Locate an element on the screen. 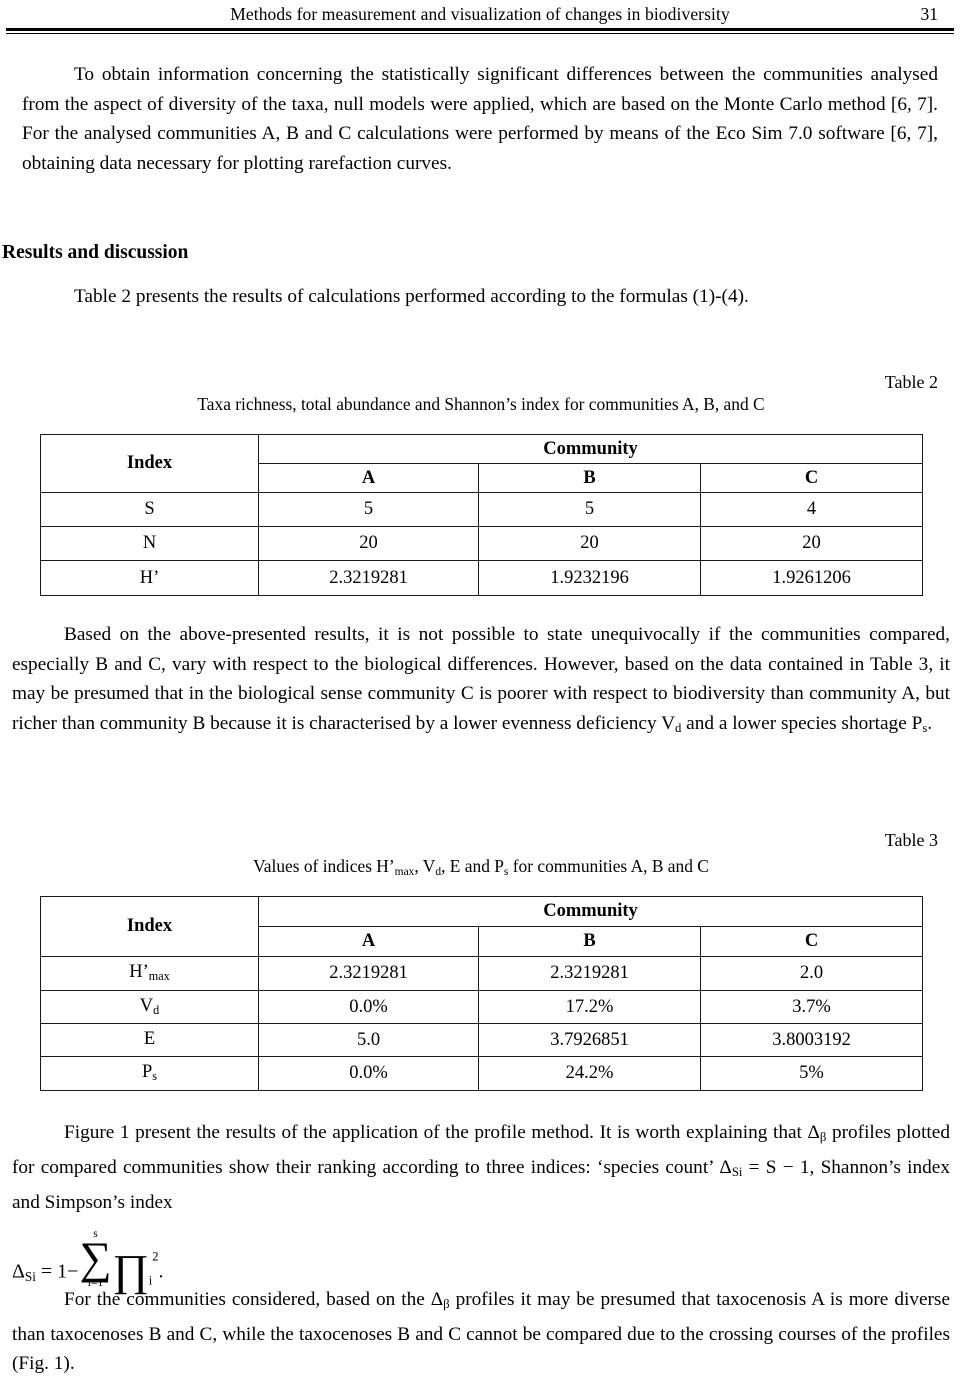 This screenshot has width=960, height=1379. hmax-subscript: max is located at coordinates (404, 871).